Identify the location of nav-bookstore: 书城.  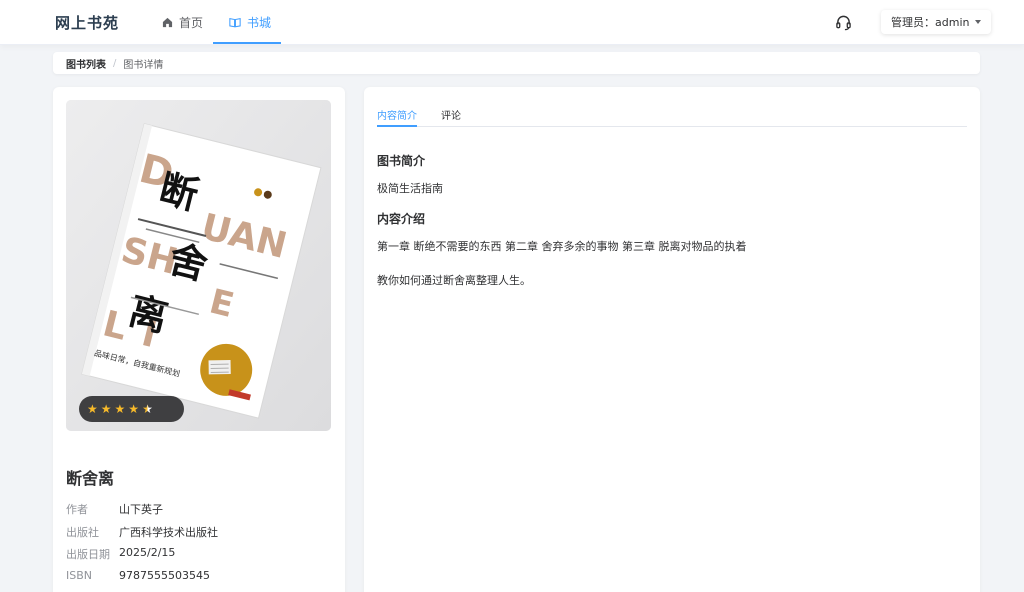
(250, 22).